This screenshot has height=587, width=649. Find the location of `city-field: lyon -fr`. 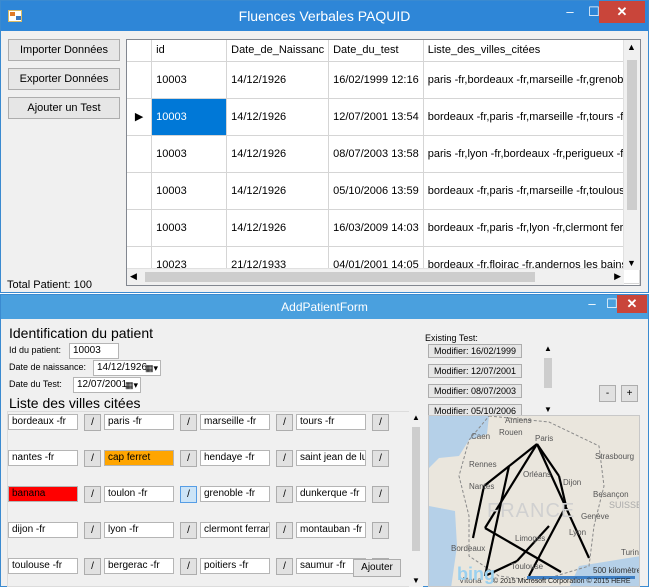

city-field: lyon -fr is located at coordinates (139, 530).